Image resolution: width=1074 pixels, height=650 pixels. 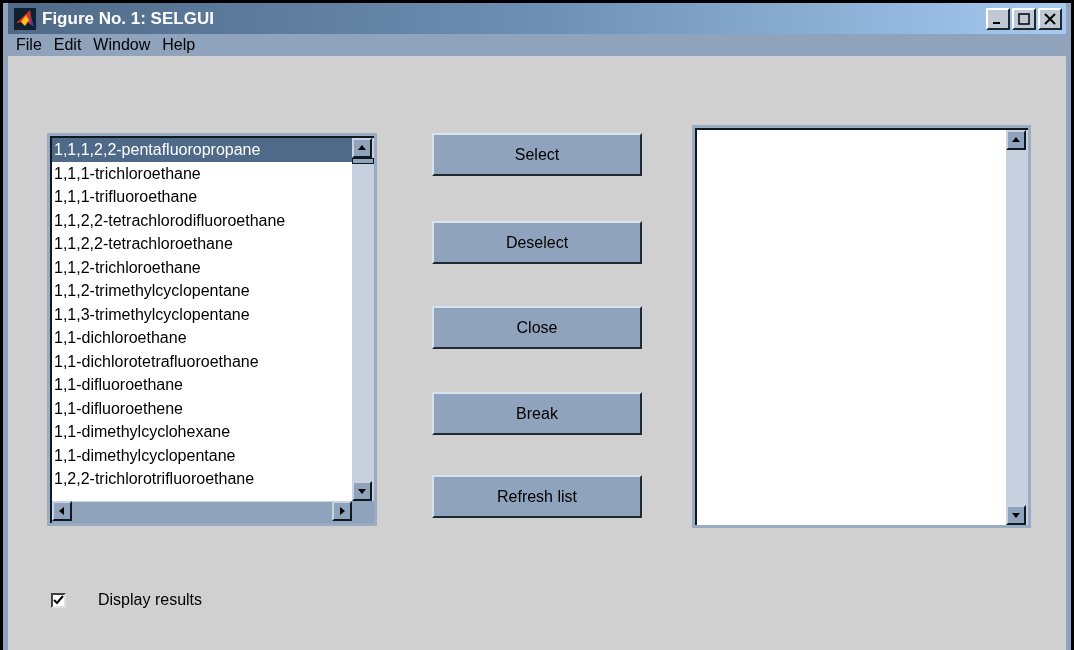 I want to click on checkbox, so click(x=58, y=600).